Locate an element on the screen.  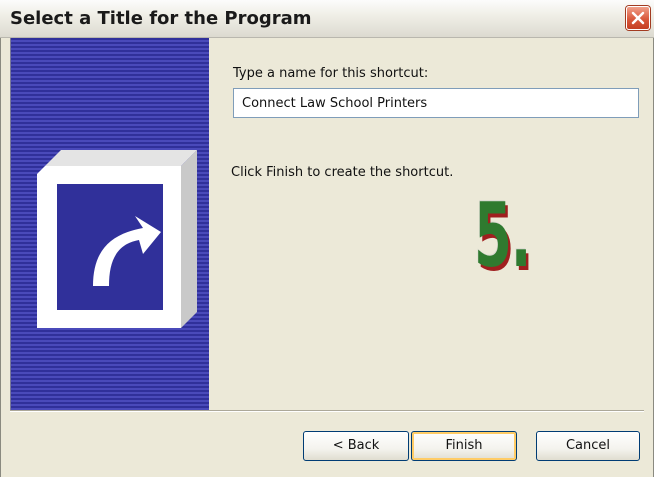
step-number-annotation: 5. is located at coordinates (502, 235).